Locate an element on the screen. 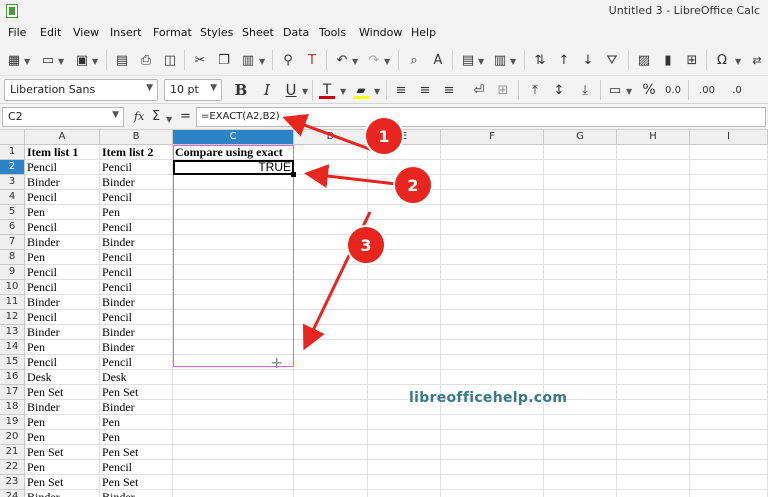 This screenshot has height=497, width=768. cell-b9: Pencil is located at coordinates (136, 272).